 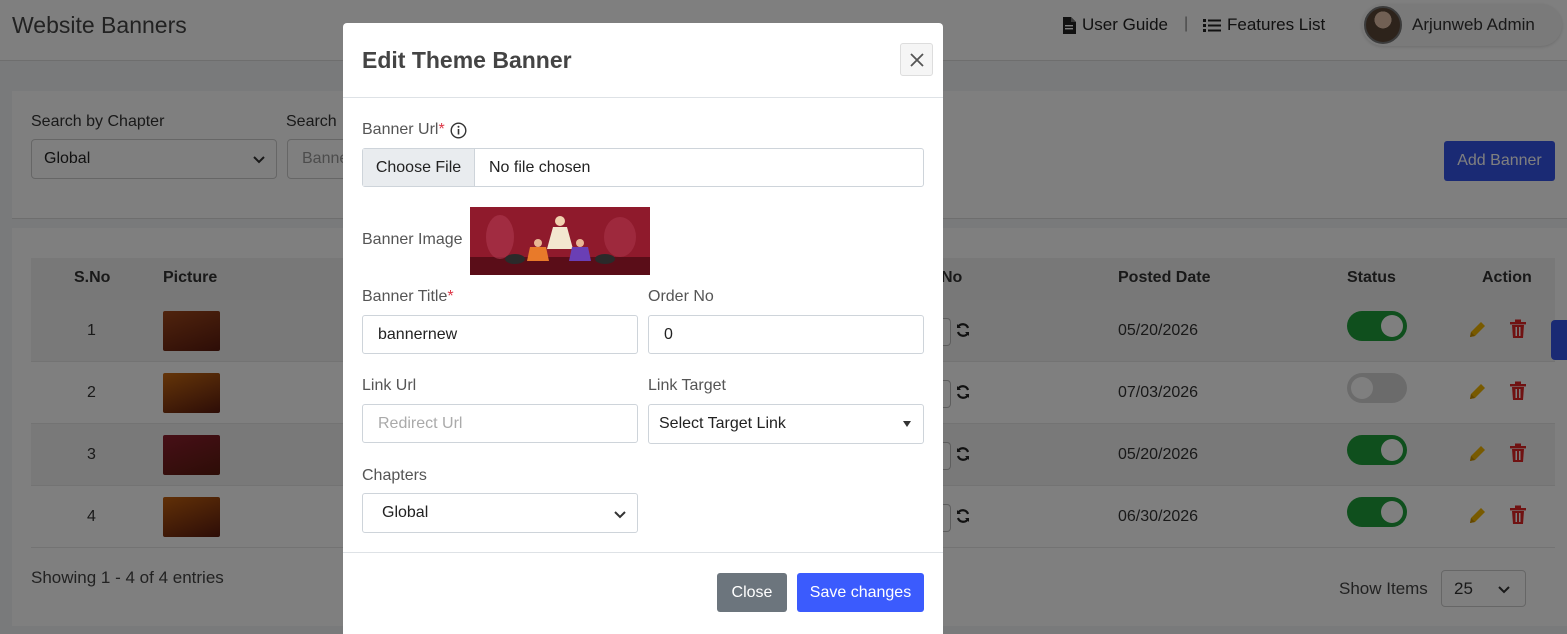 I want to click on modal-title: Edit Theme Banner, so click(x=467, y=60).